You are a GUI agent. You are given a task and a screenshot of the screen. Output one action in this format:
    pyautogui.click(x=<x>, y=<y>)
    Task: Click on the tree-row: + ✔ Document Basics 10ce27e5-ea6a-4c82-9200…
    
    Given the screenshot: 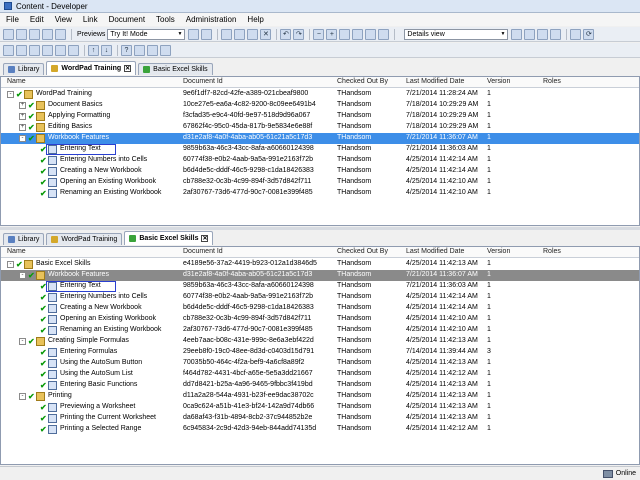 What is the action you would take?
    pyautogui.click(x=320, y=105)
    